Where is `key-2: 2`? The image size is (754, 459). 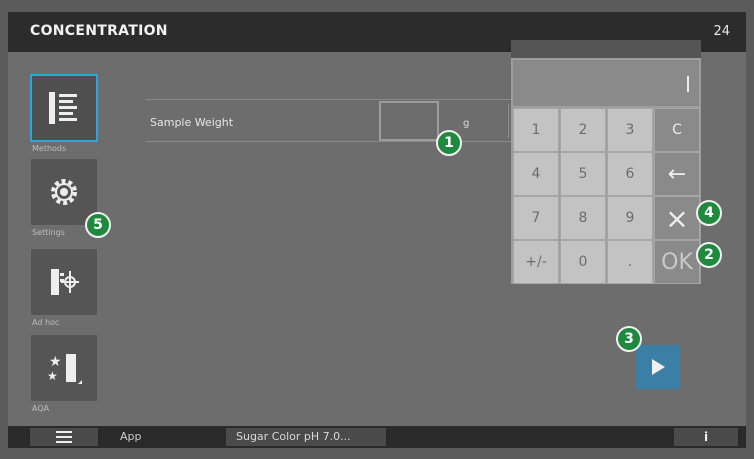 key-2: 2 is located at coordinates (583, 130).